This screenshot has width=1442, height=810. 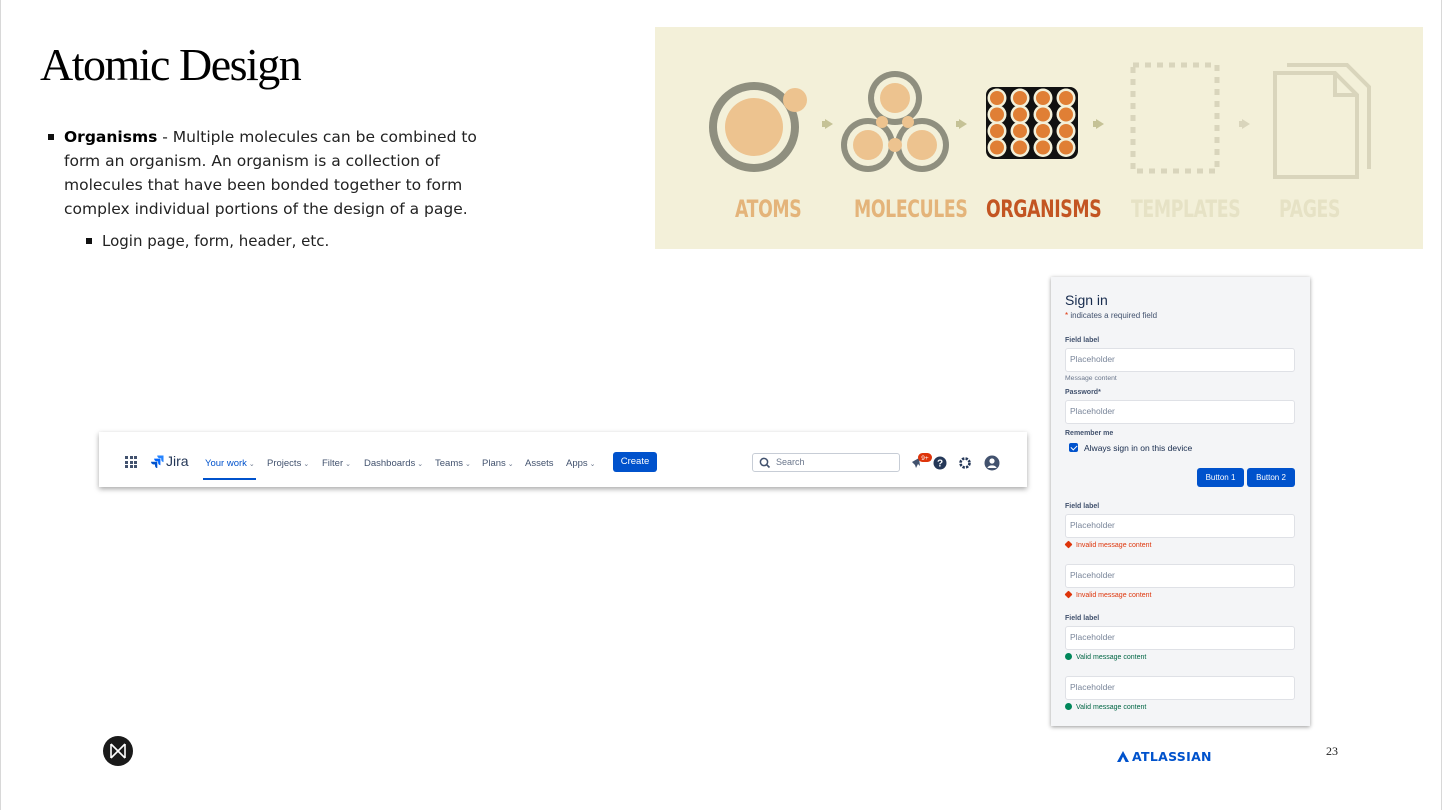 What do you see at coordinates (1091, 378) in the screenshot?
I see `helper-message: Message content` at bounding box center [1091, 378].